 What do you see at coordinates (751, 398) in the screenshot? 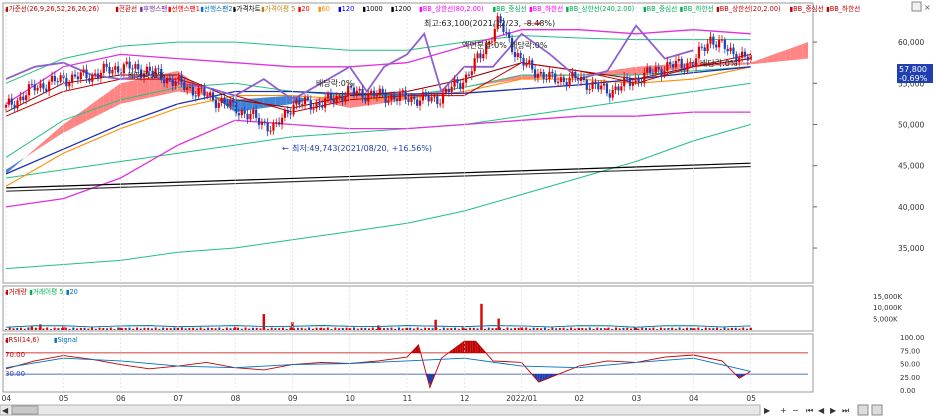
I see `x-tick-label: 05` at bounding box center [751, 398].